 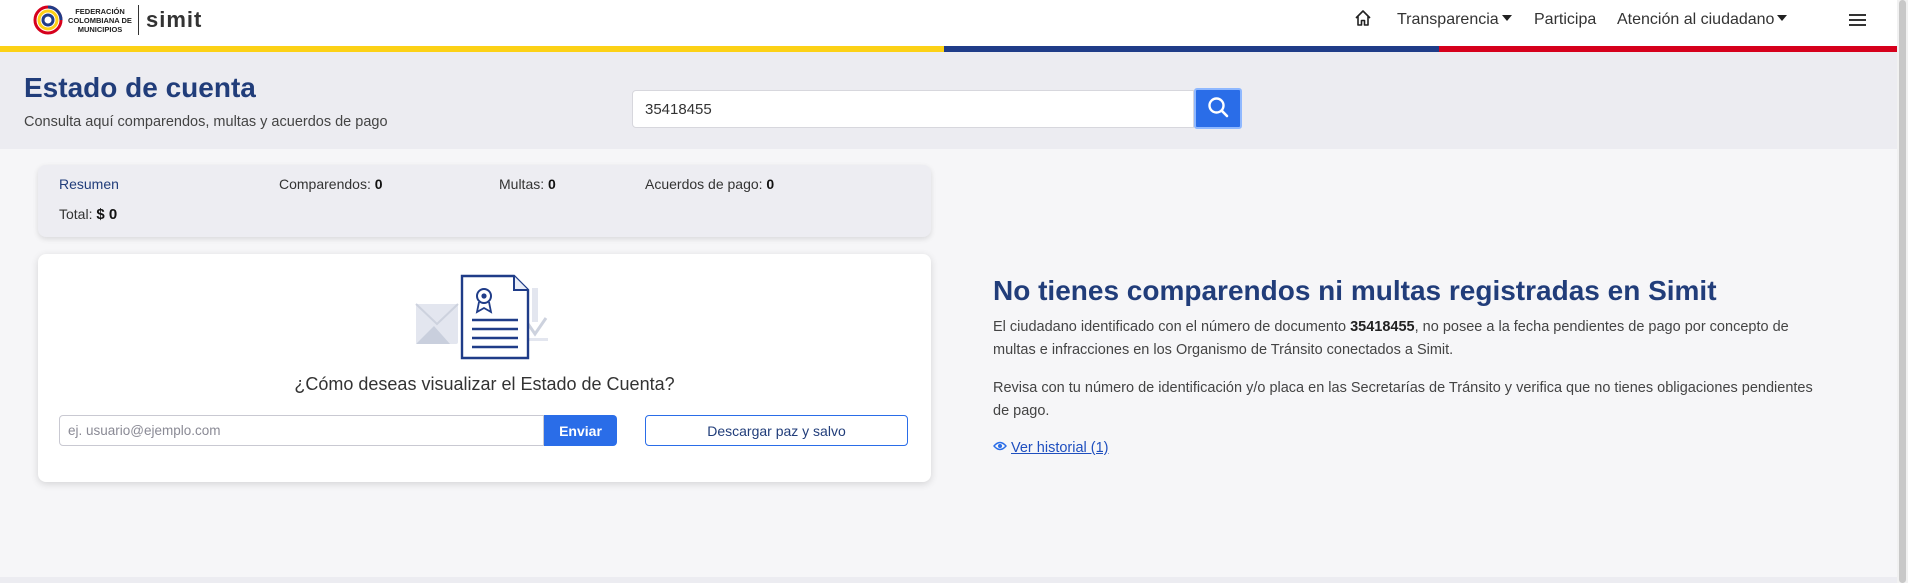 What do you see at coordinates (770, 184) in the screenshot?
I see `acuerdos-value: 0` at bounding box center [770, 184].